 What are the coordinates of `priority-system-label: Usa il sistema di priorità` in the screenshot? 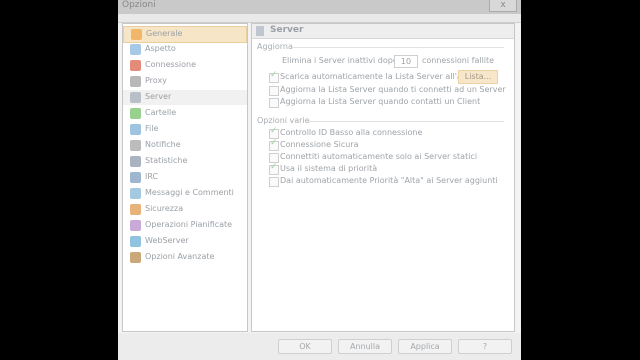 It's located at (329, 168).